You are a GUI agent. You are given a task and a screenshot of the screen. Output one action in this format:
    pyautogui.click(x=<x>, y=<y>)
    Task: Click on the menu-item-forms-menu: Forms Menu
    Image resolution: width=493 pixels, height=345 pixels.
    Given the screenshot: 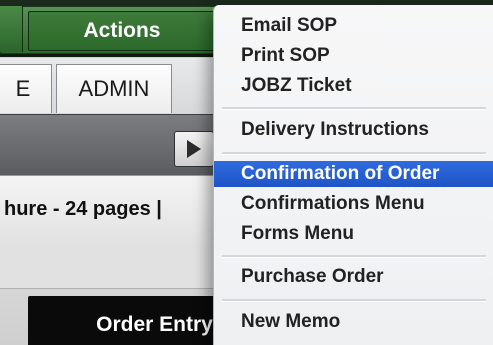 What is the action you would take?
    pyautogui.click(x=353, y=234)
    